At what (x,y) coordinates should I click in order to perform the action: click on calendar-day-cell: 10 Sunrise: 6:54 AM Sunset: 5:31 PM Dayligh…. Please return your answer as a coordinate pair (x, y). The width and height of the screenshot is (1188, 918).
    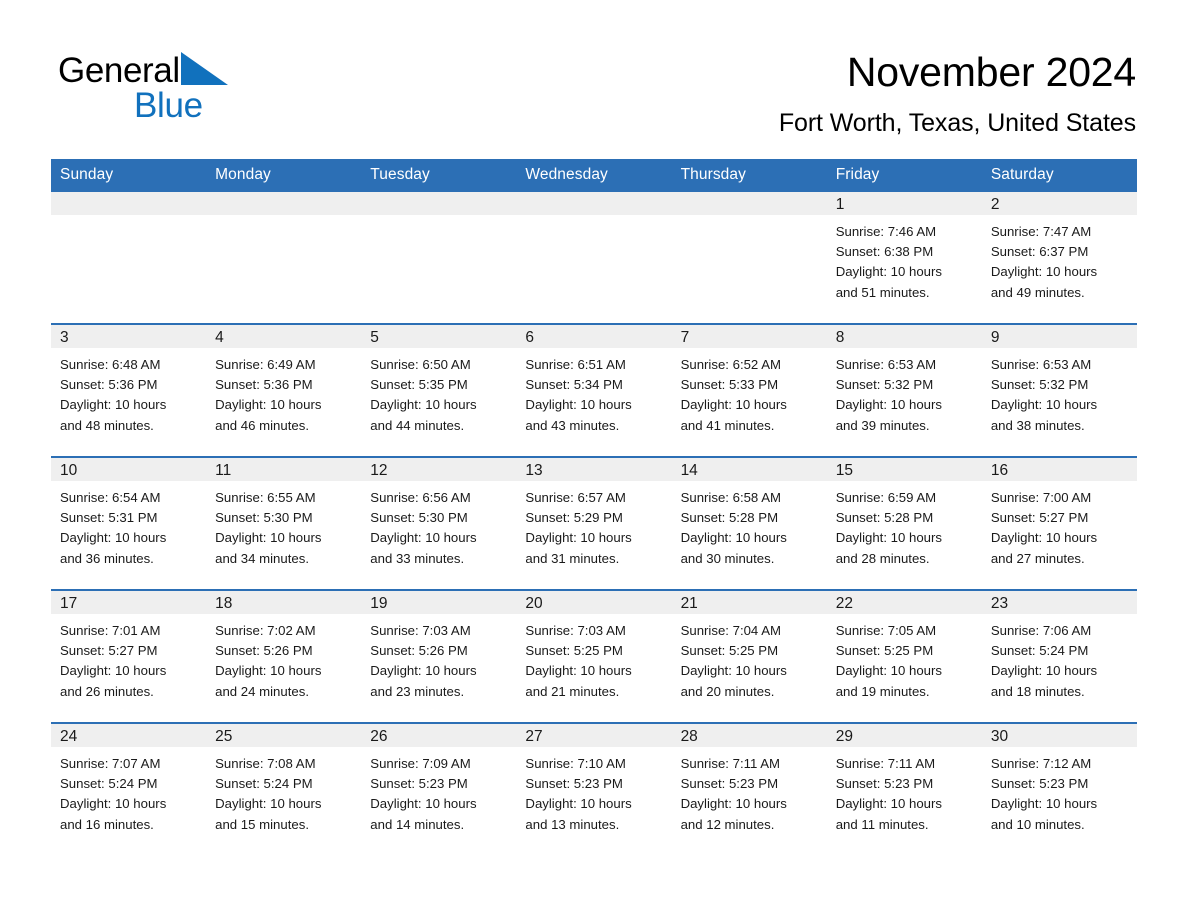
    Looking at the image, I should click on (129, 523).